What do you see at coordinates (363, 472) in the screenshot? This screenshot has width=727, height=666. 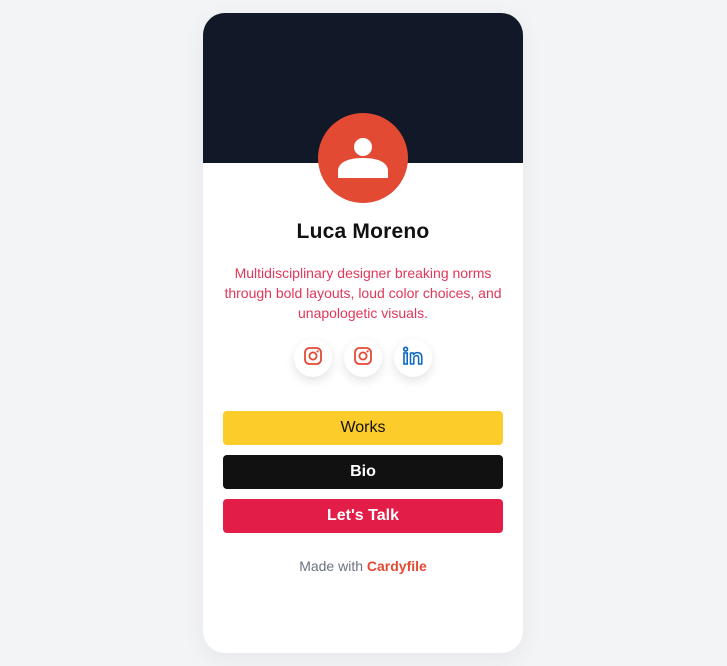 I see `bio-button: Bio` at bounding box center [363, 472].